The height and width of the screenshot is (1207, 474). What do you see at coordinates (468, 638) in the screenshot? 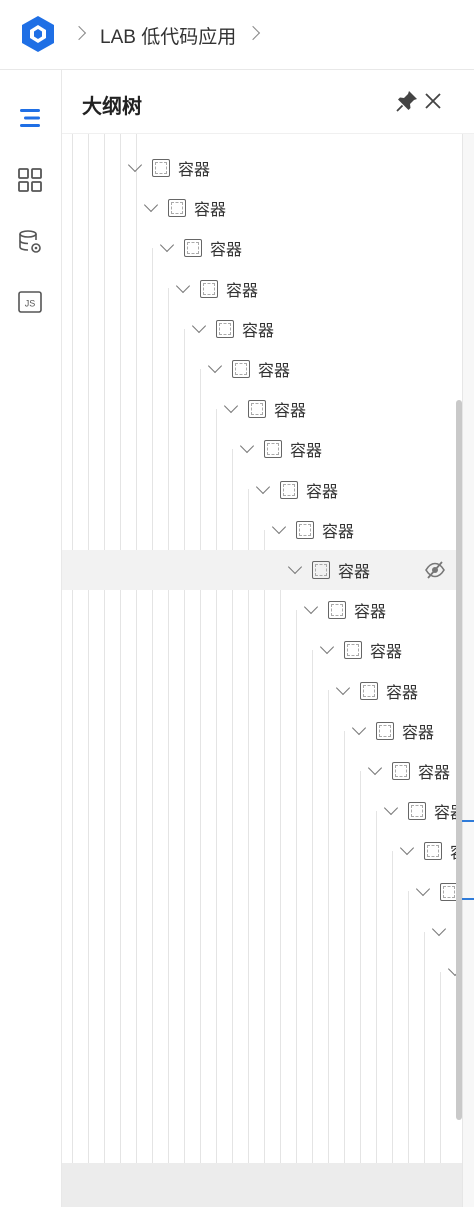
I see `canvas-edge` at bounding box center [468, 638].